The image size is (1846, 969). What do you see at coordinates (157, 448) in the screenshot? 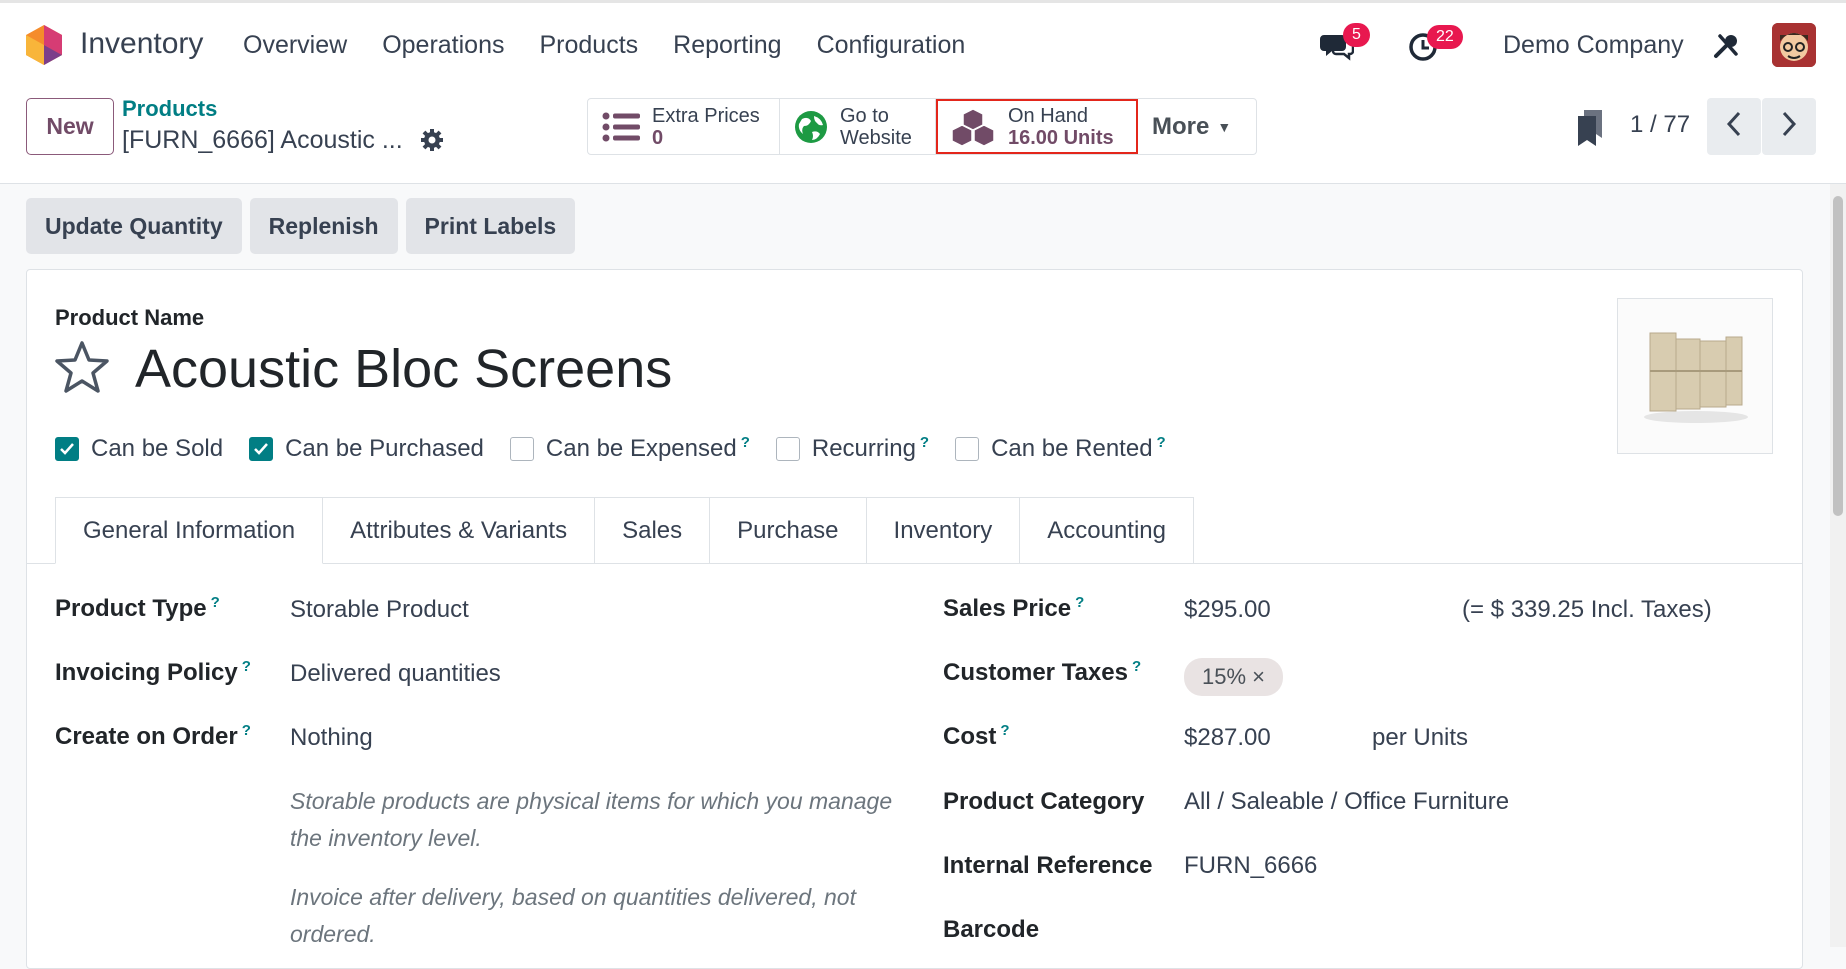
I see `can-be-sold-label: Can be Sold` at bounding box center [157, 448].